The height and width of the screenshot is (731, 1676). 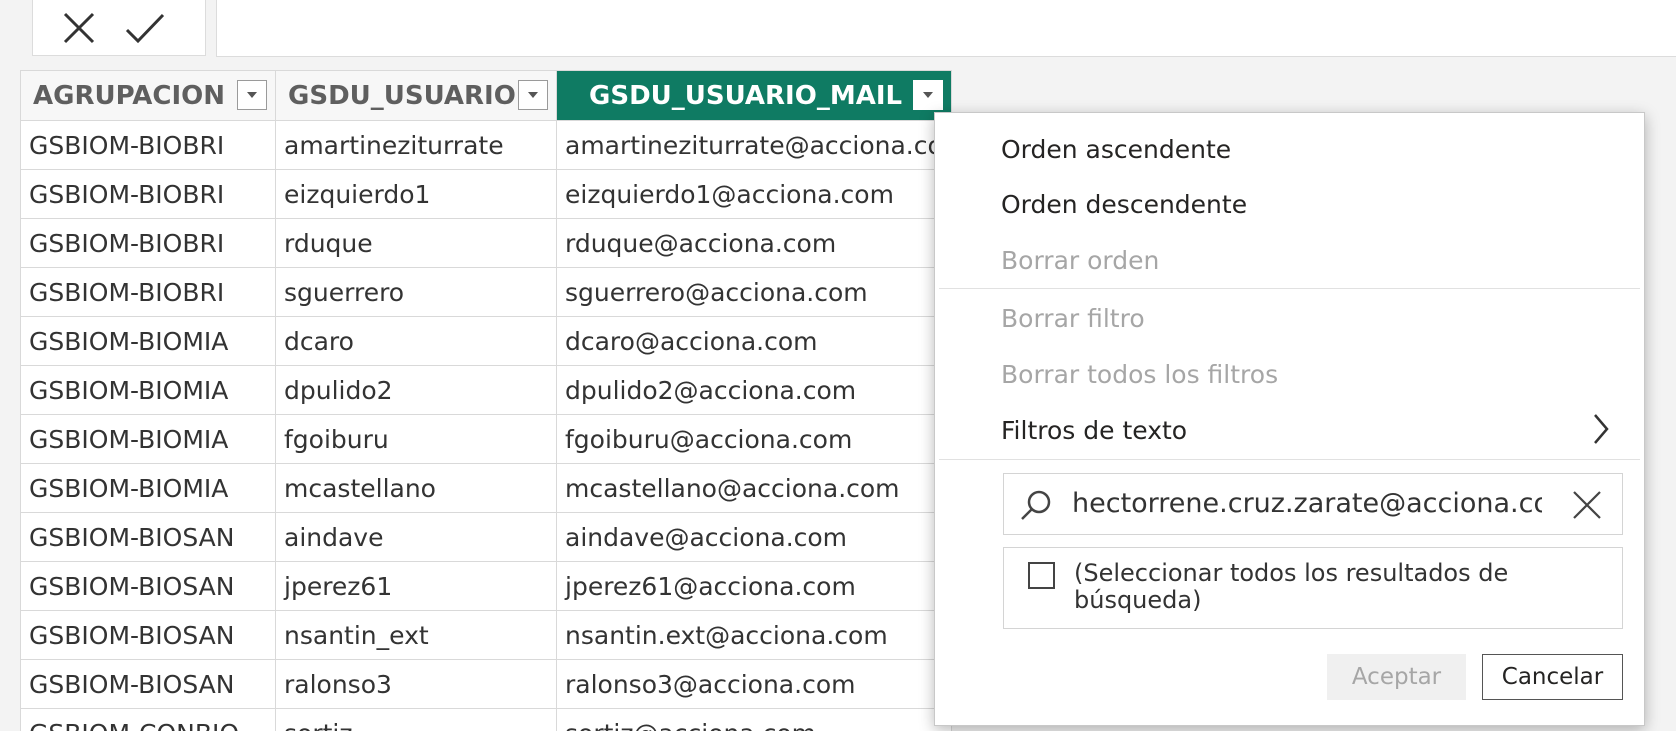 I want to click on cell-usuario: eizquierdo1, so click(x=416, y=194).